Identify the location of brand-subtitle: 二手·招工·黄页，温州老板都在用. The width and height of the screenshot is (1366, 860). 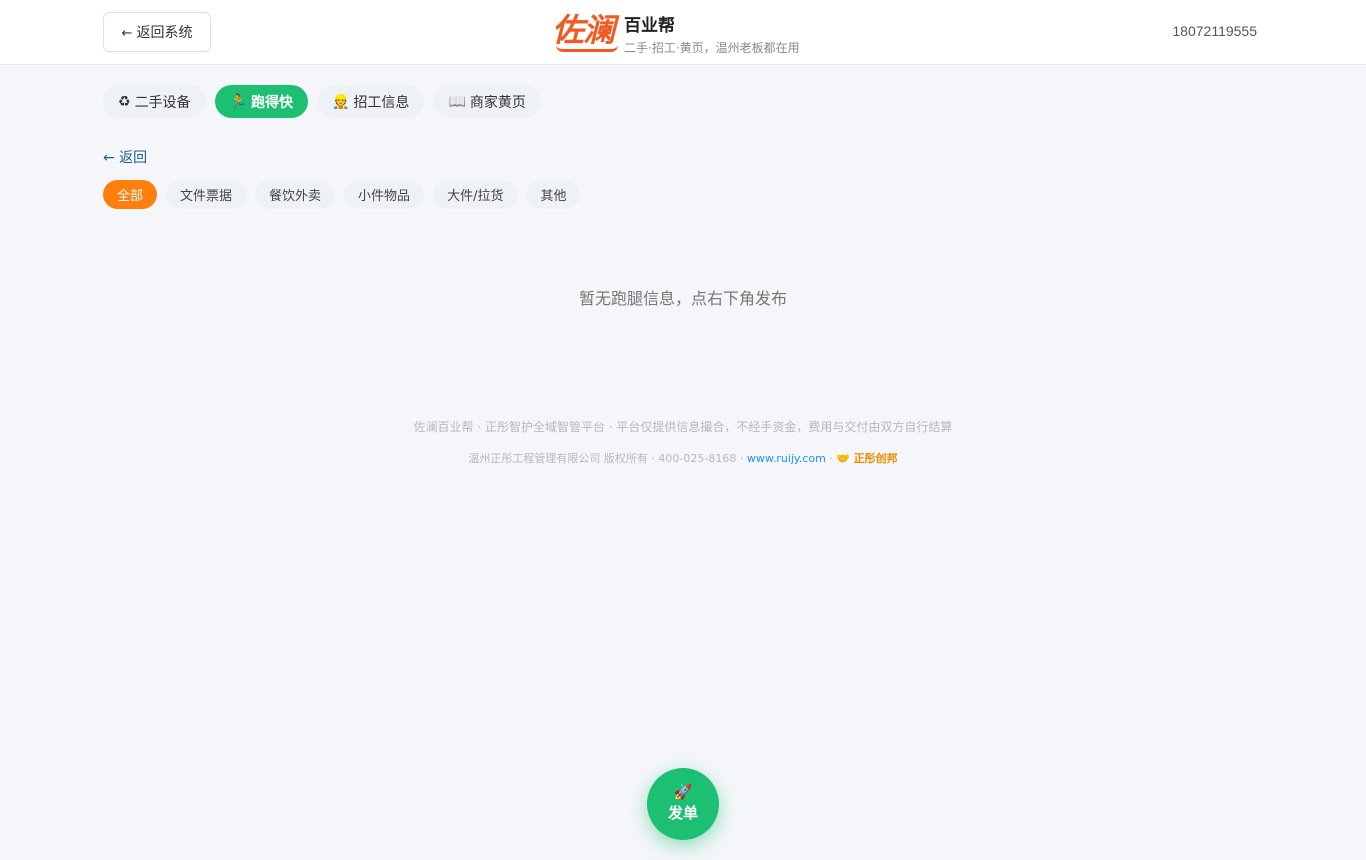
(712, 47).